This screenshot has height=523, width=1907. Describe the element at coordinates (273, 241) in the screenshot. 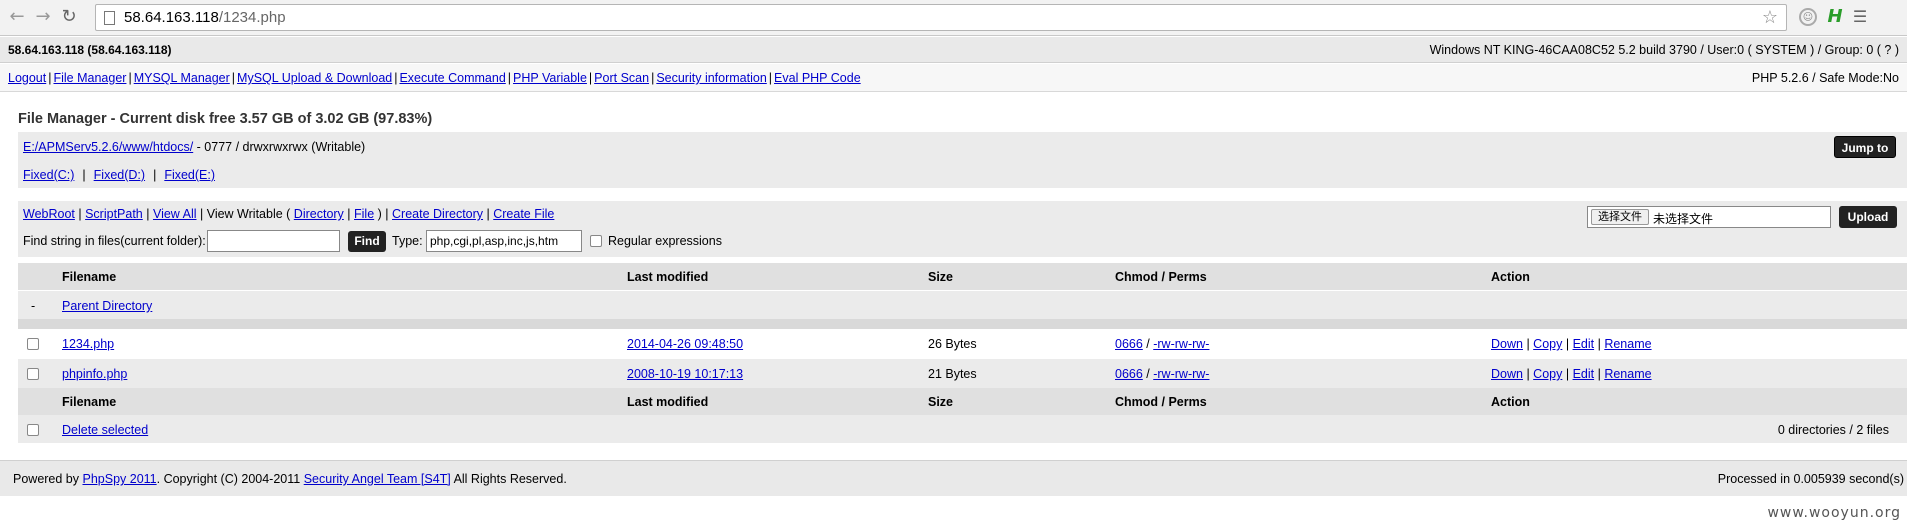

I see `find-string-input` at that location.